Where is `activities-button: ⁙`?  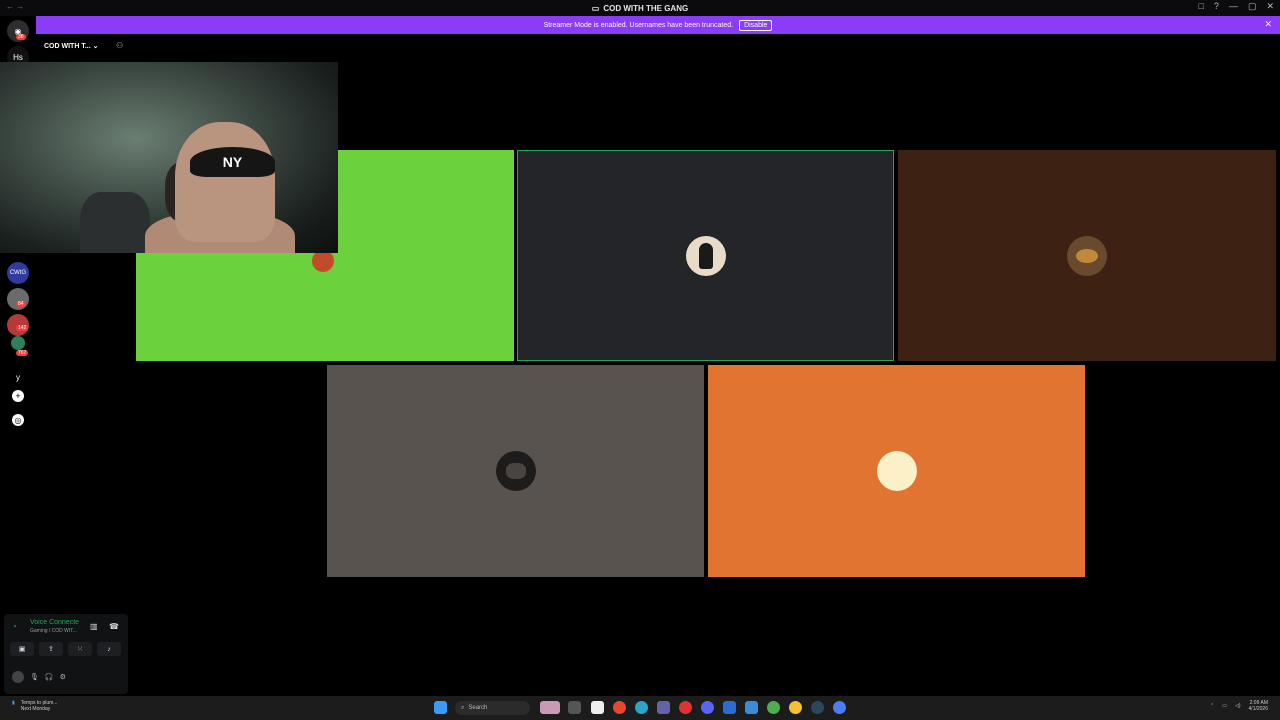 activities-button: ⁙ is located at coordinates (80, 649).